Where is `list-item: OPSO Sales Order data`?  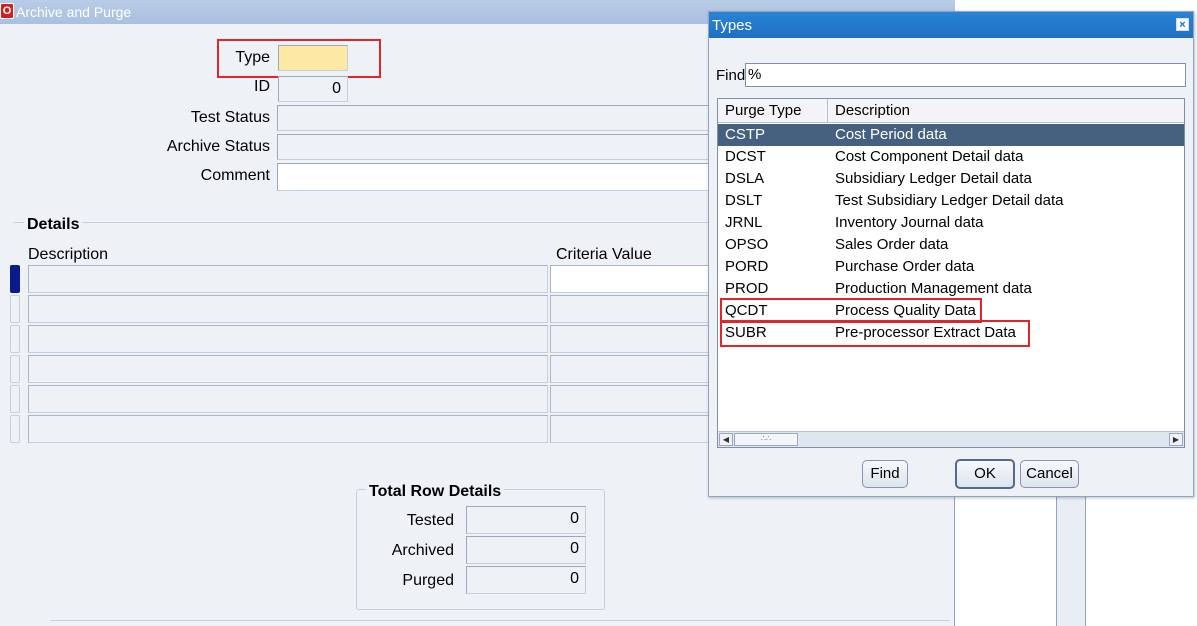
list-item: OPSO Sales Order data is located at coordinates (951, 245).